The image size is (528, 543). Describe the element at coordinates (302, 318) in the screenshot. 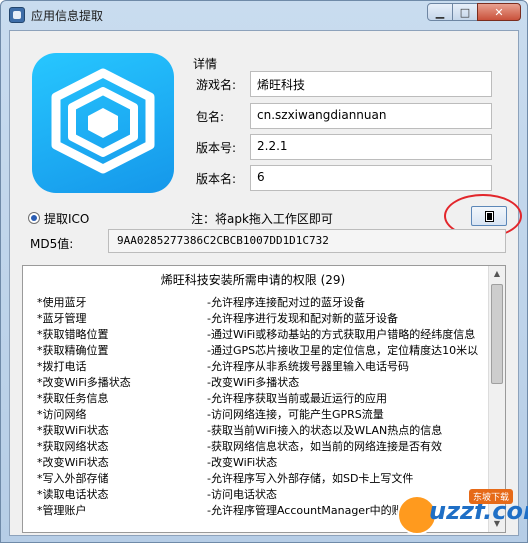

I see `permission-description: -允许程序进行发现和配对新的蓝牙设备` at that location.